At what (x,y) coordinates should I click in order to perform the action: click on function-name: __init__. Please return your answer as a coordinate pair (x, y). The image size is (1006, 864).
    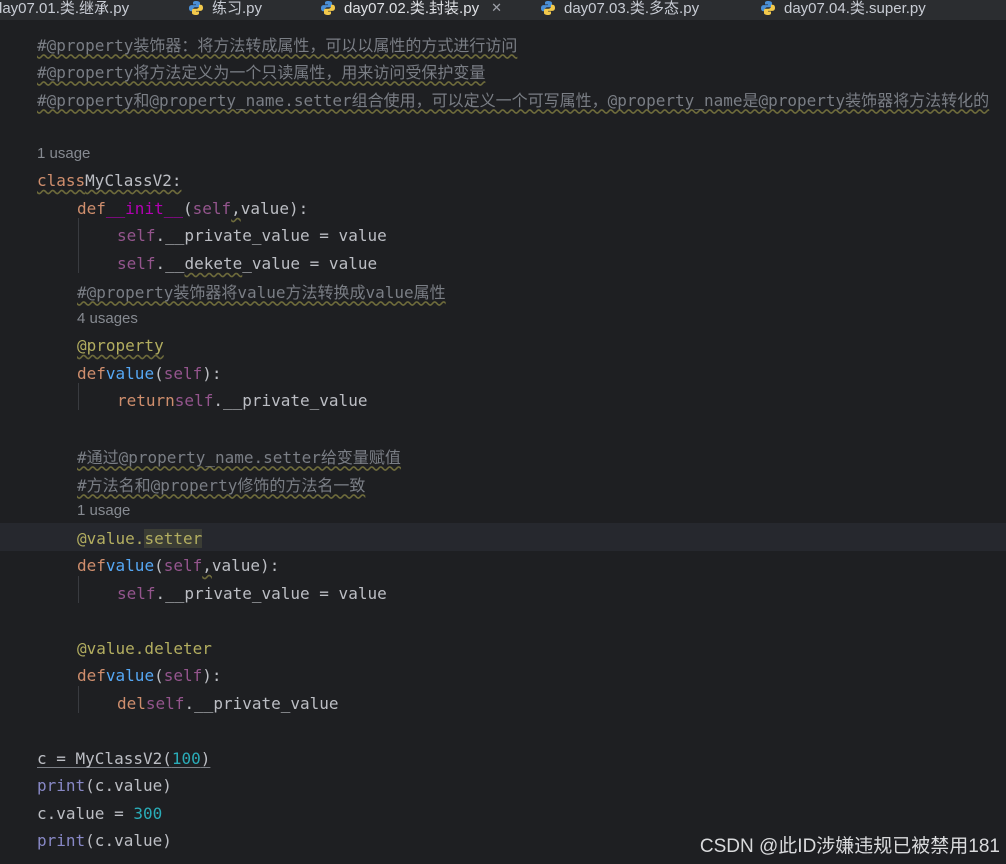
    Looking at the image, I should click on (144, 208).